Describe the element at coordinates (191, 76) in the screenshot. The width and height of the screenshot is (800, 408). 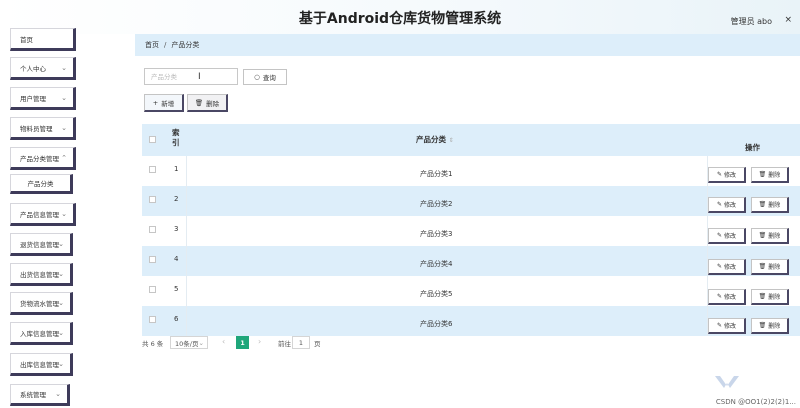
I see `search-input` at that location.